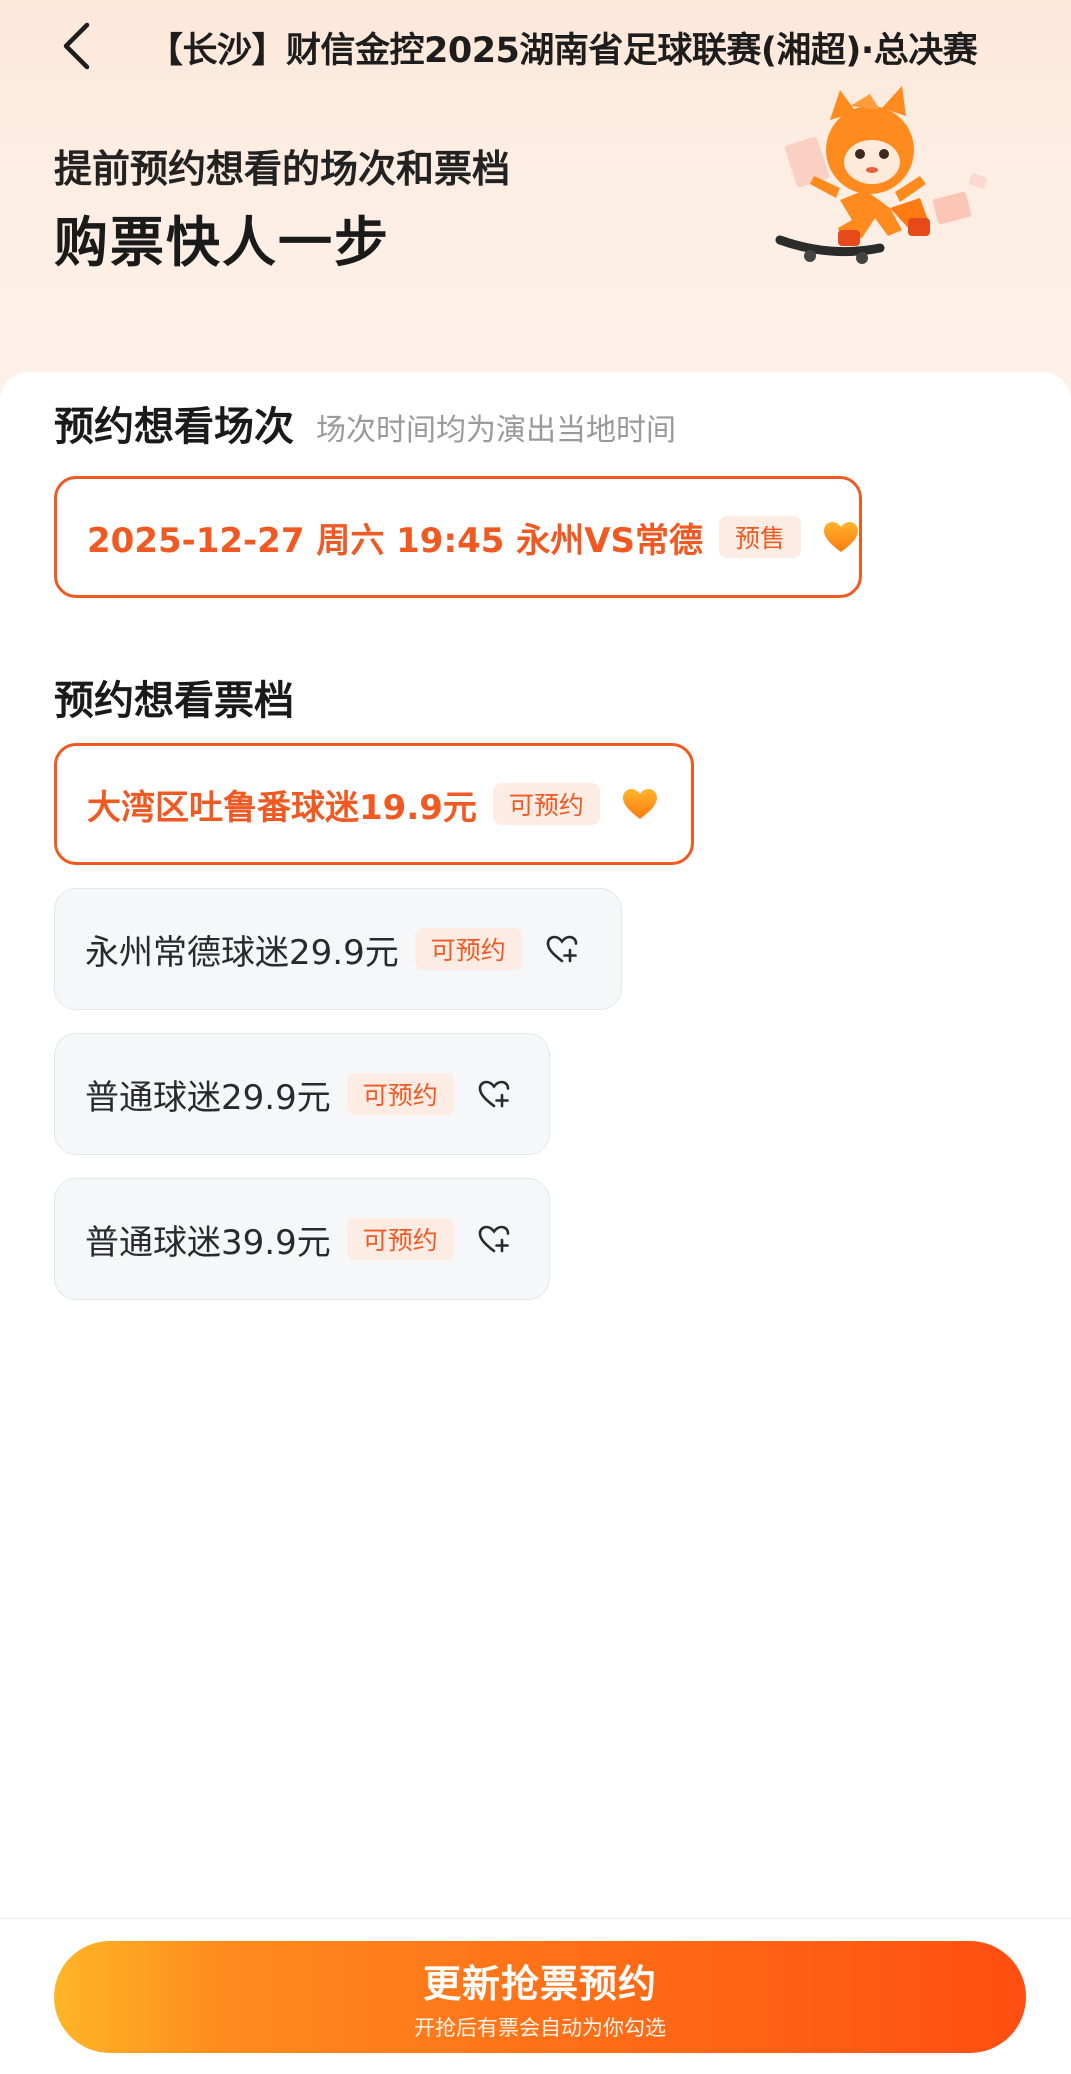  I want to click on cta-sublabel: 开抢后有票会自动为你勾选, so click(540, 2027).